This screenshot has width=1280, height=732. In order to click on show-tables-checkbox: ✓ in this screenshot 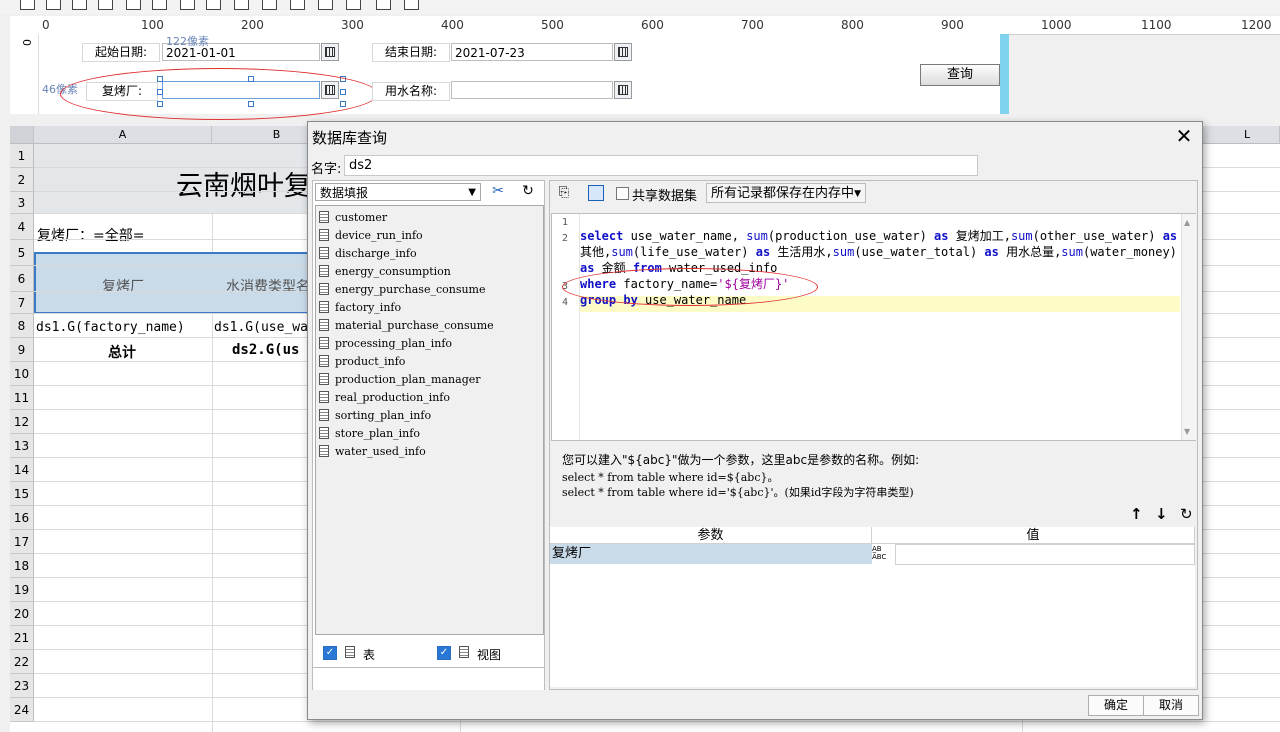, I will do `click(330, 653)`.